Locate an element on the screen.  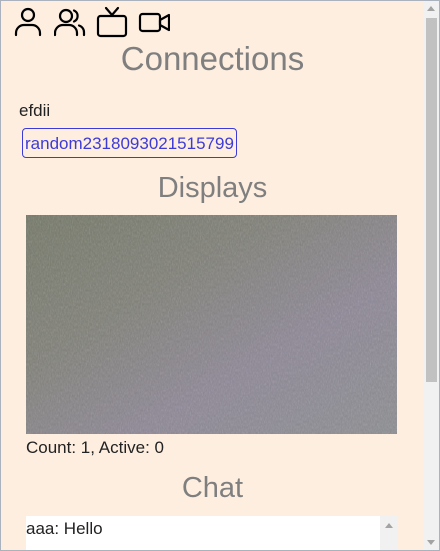
users-icon is located at coordinates (70, 22).